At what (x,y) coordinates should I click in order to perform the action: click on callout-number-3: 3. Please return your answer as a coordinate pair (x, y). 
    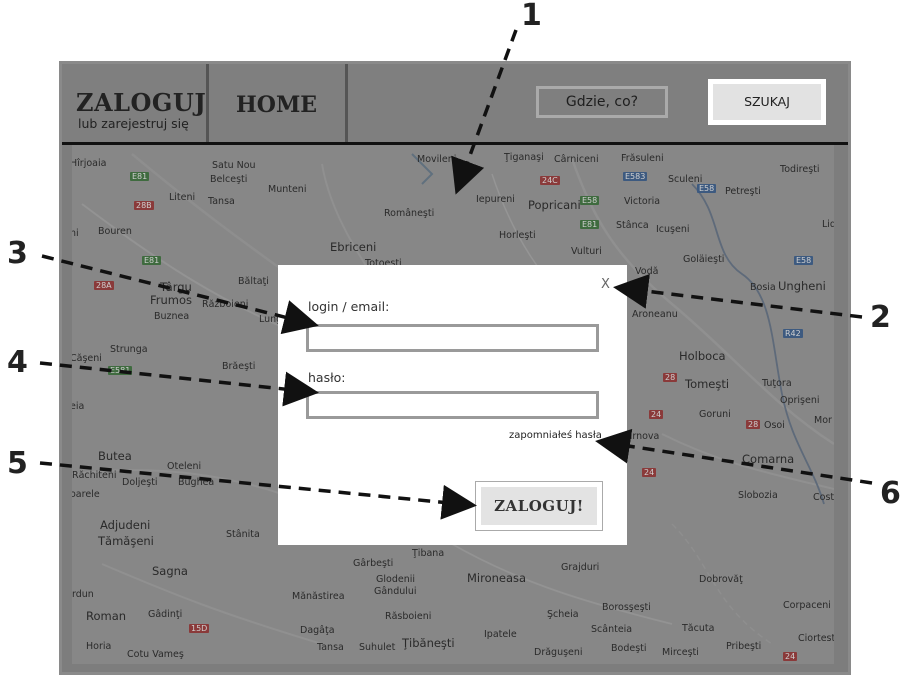
    Looking at the image, I should click on (17, 253).